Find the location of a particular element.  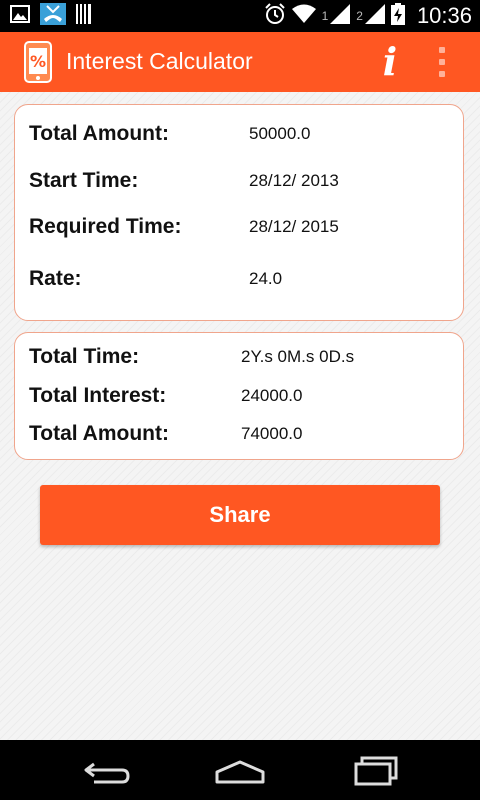

image-icon is located at coordinates (20, 16).